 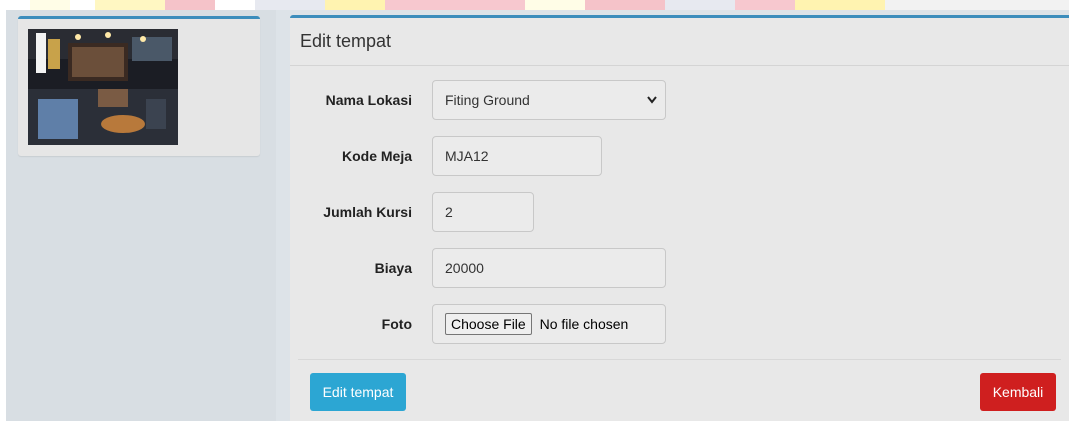 I want to click on restaurant-photo-icon, so click(x=103, y=87).